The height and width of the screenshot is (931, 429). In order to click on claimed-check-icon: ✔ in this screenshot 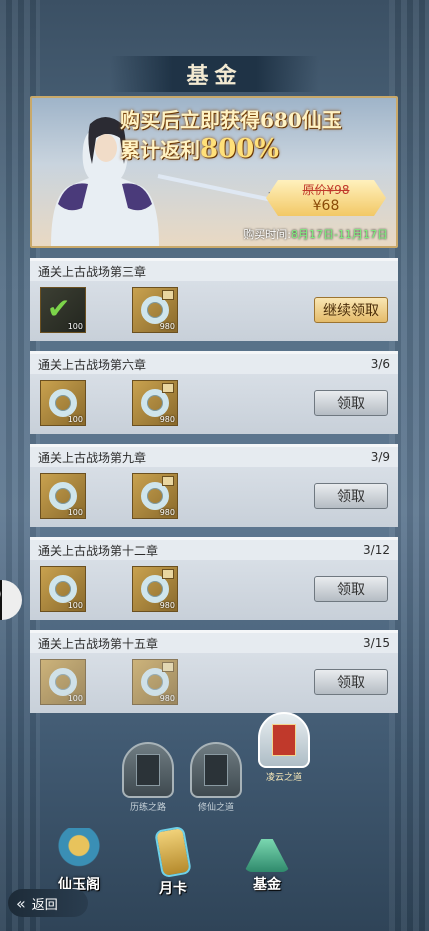, I will do `click(59, 308)`.